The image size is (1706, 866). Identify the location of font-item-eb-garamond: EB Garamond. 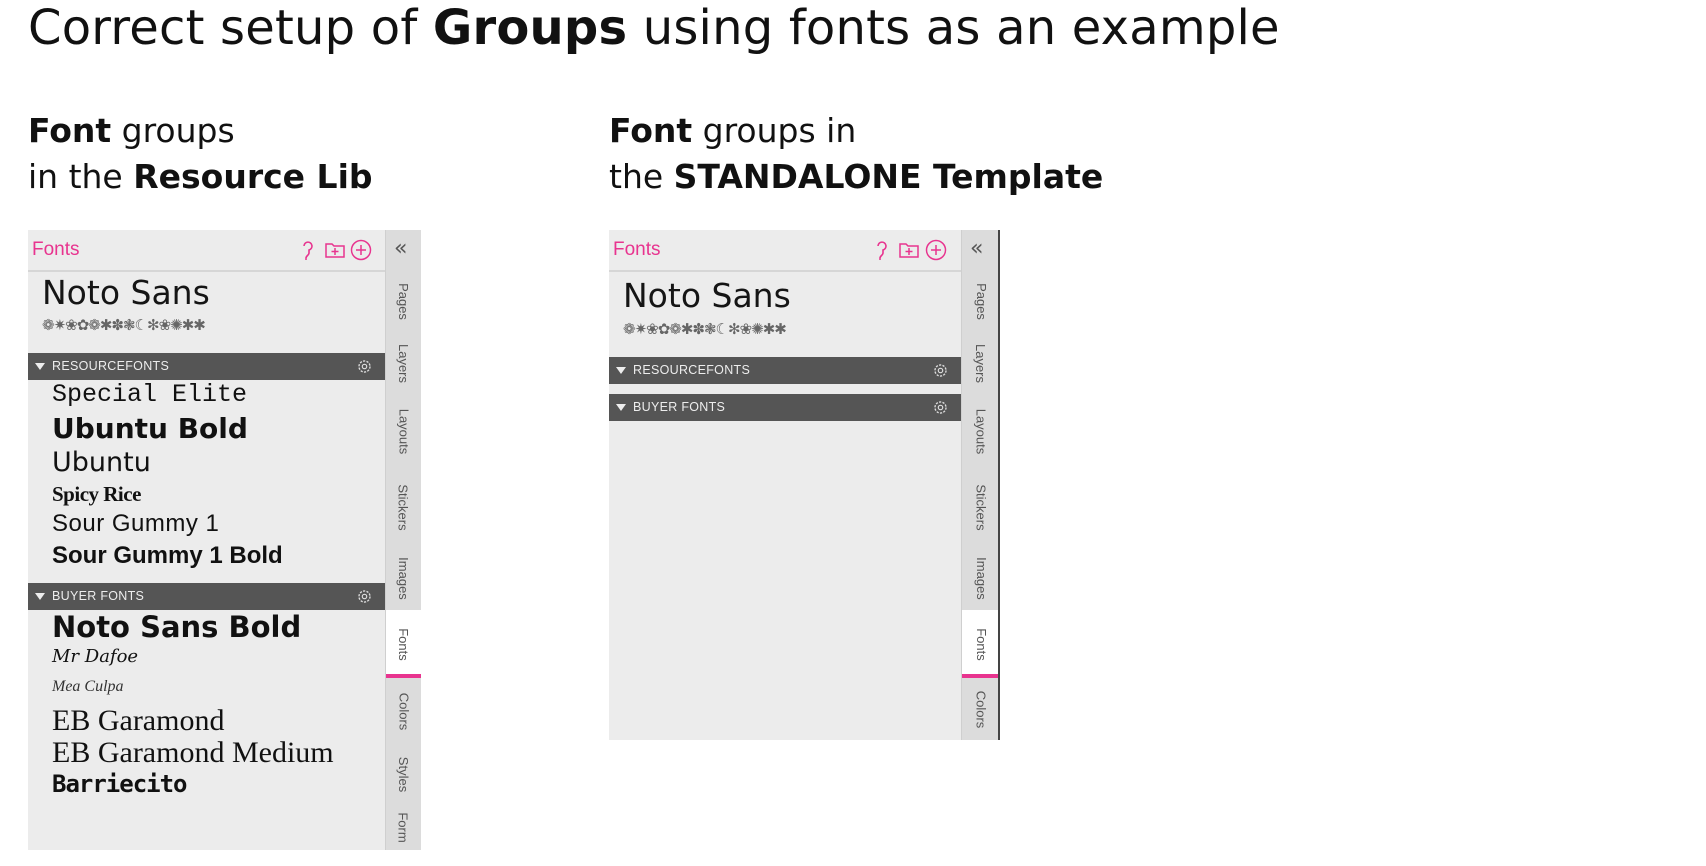
(138, 721).